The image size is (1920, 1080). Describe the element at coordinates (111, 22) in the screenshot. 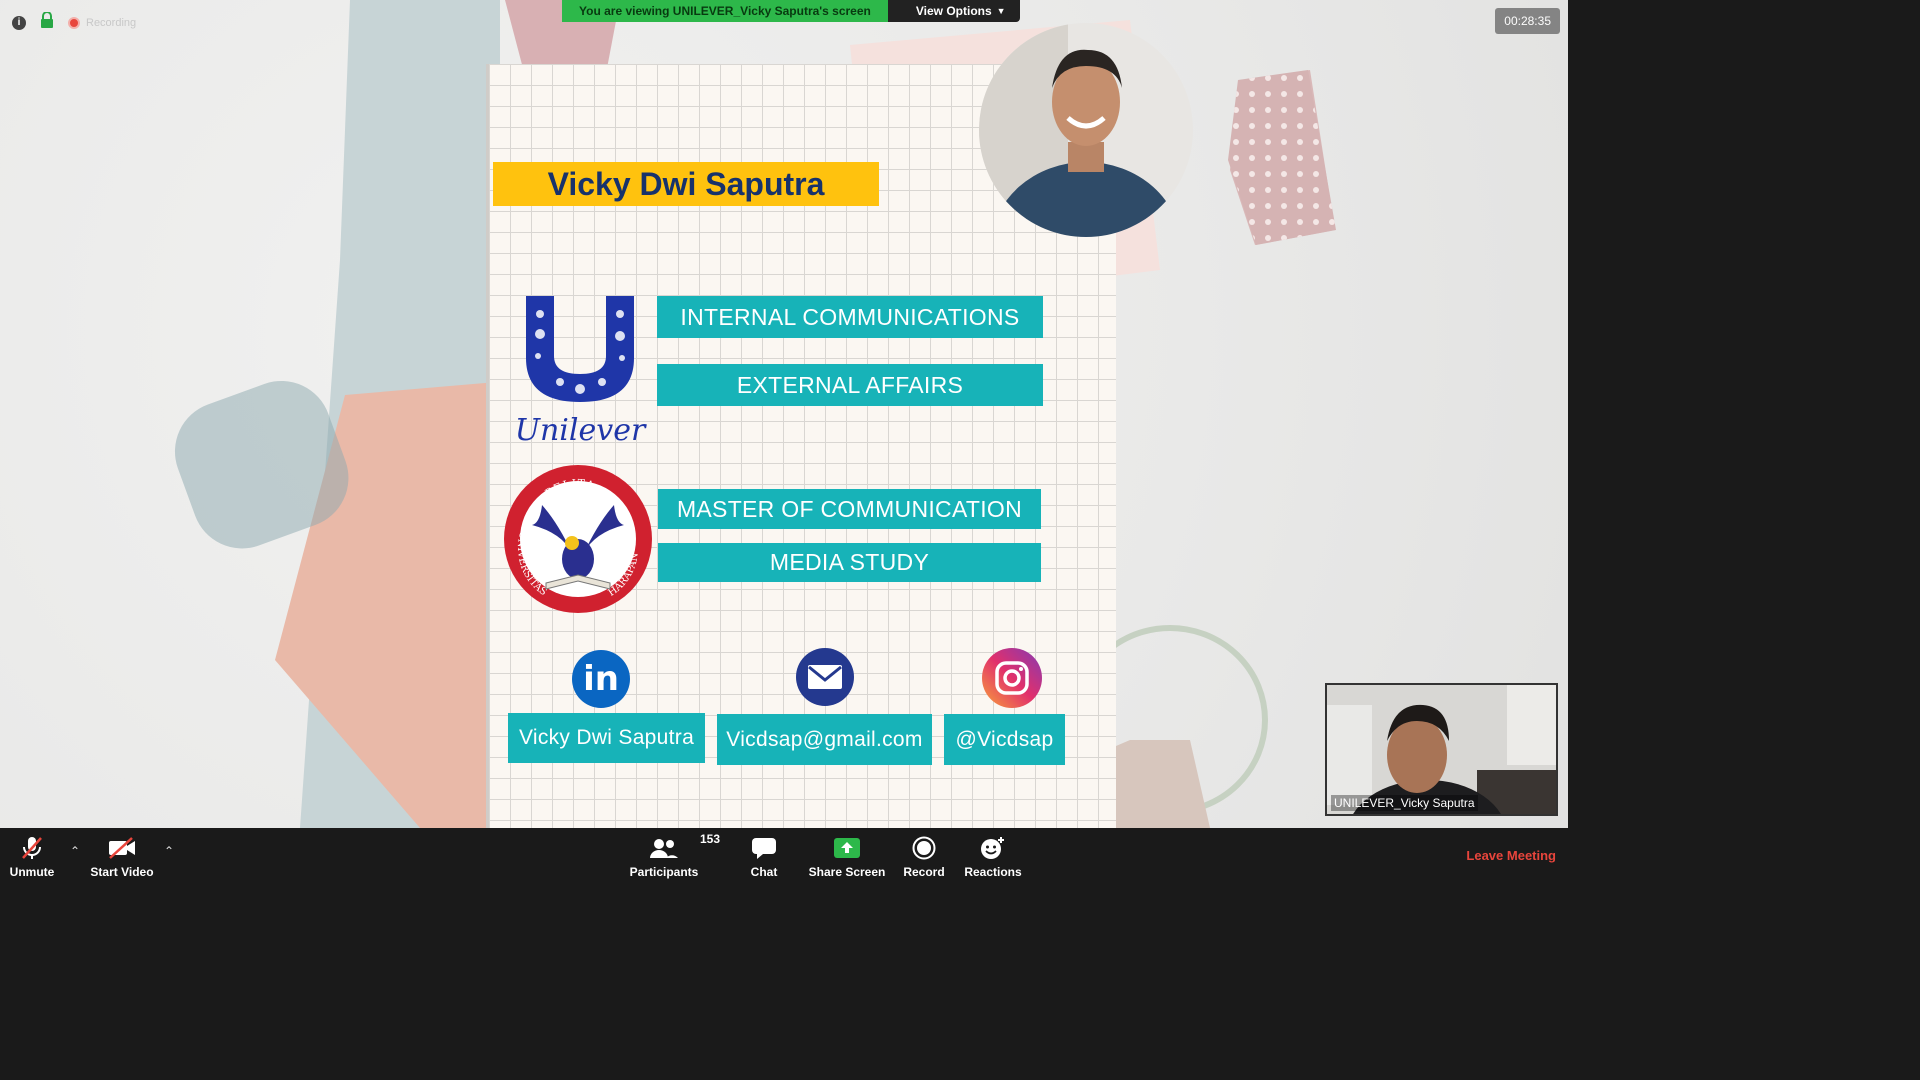

I see `recording-label: Recording` at that location.